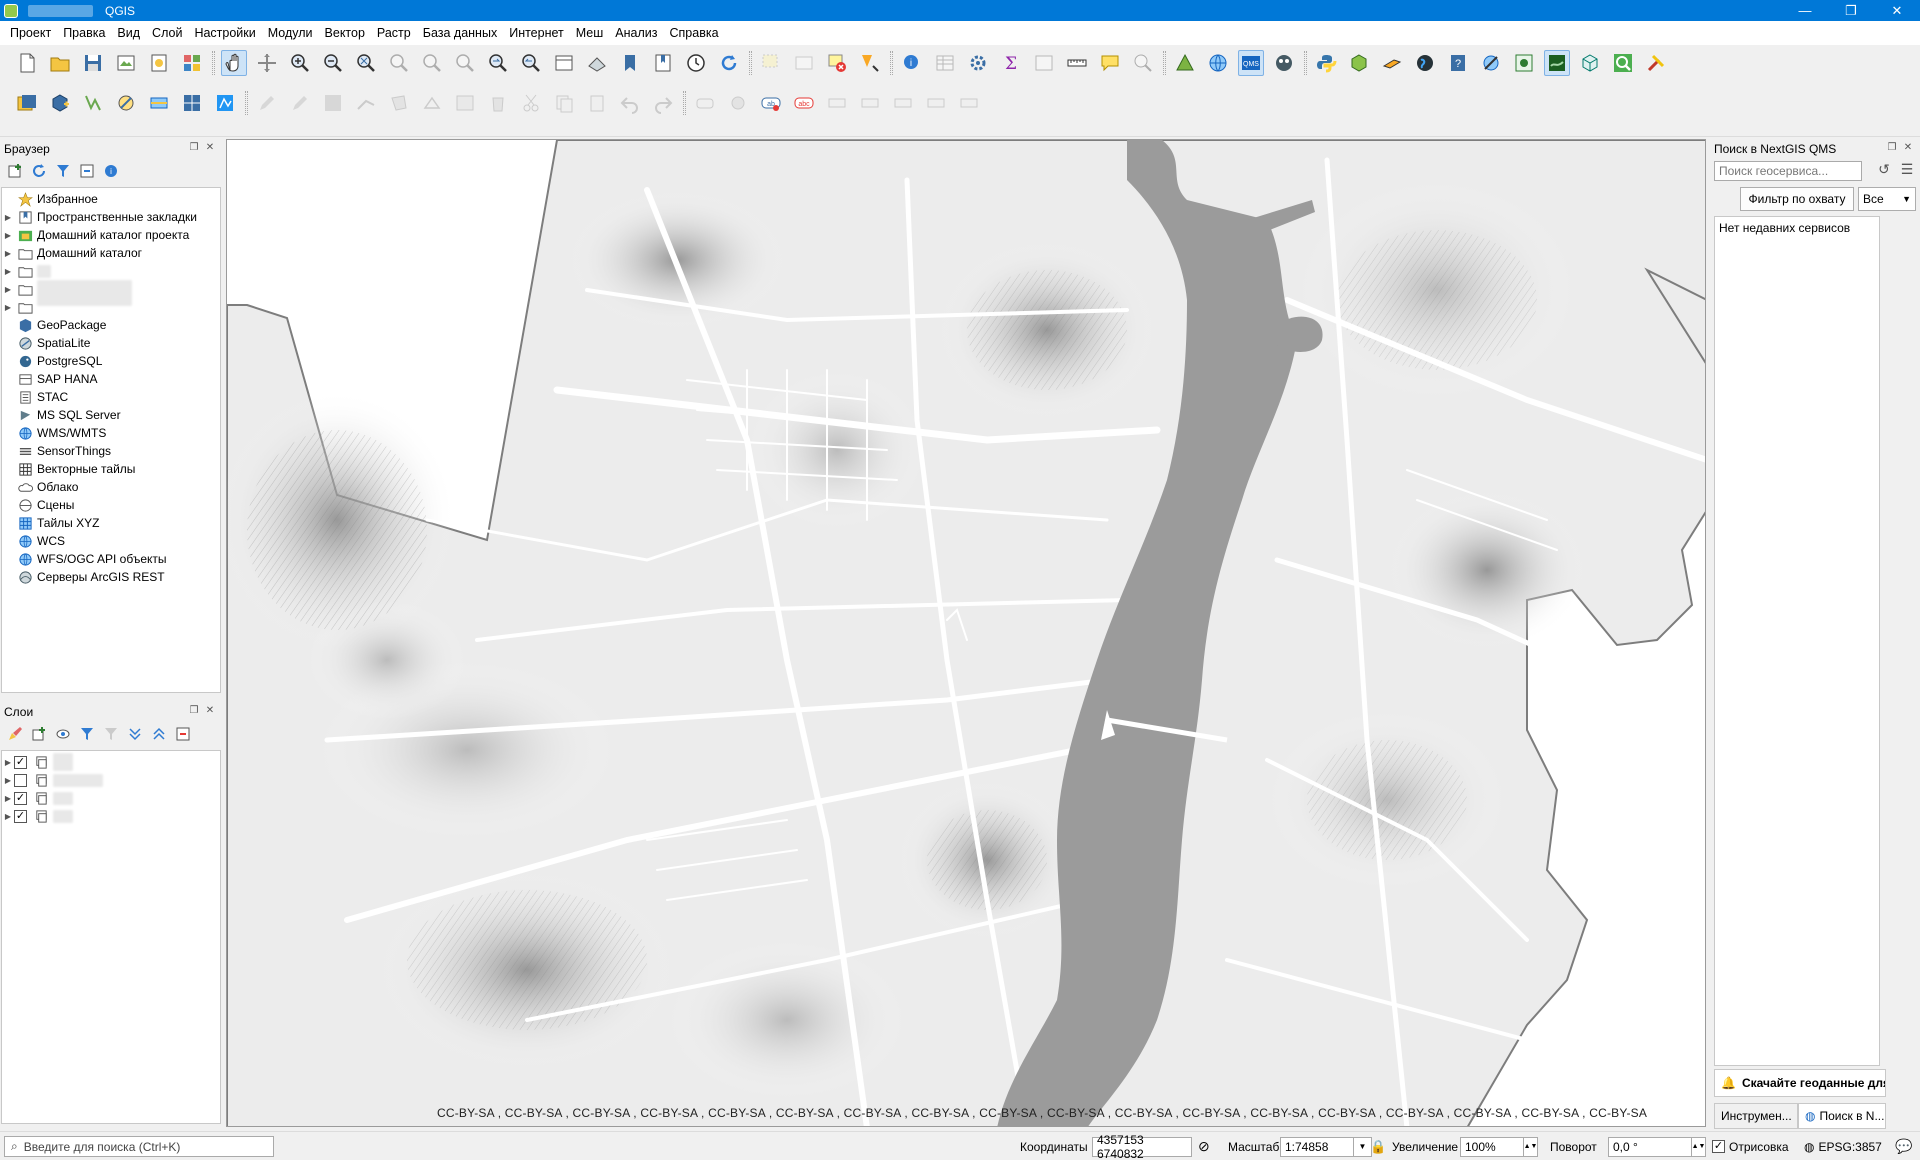  Describe the element at coordinates (399, 103) in the screenshot. I see `add-polygon-icon` at that location.